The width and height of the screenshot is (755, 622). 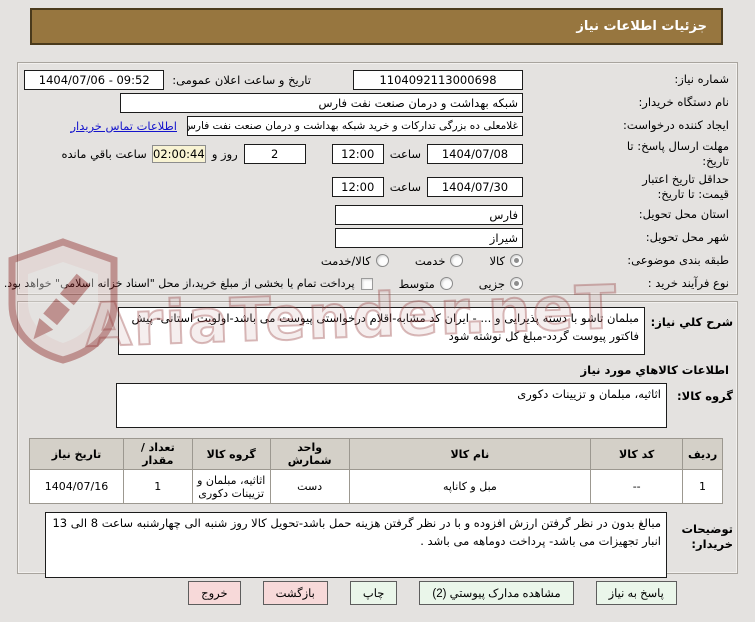 What do you see at coordinates (76, 454) in the screenshot?
I see `items-table-col-header: تاریخ نیاز` at bounding box center [76, 454].